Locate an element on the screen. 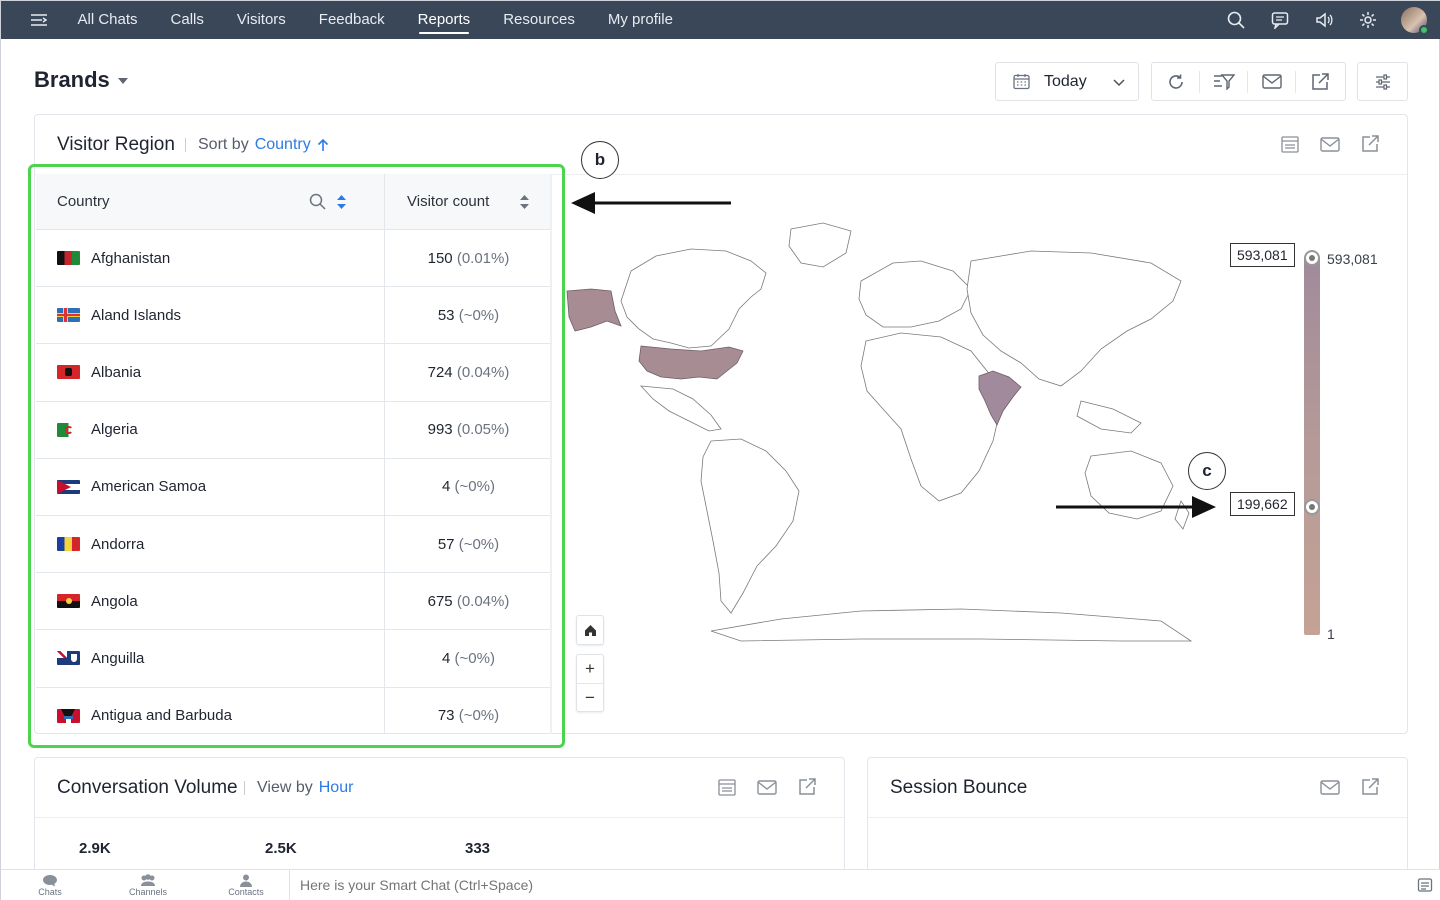 Image resolution: width=1440 pixels, height=900 pixels. arrow-right-icon is located at coordinates (1136, 507).